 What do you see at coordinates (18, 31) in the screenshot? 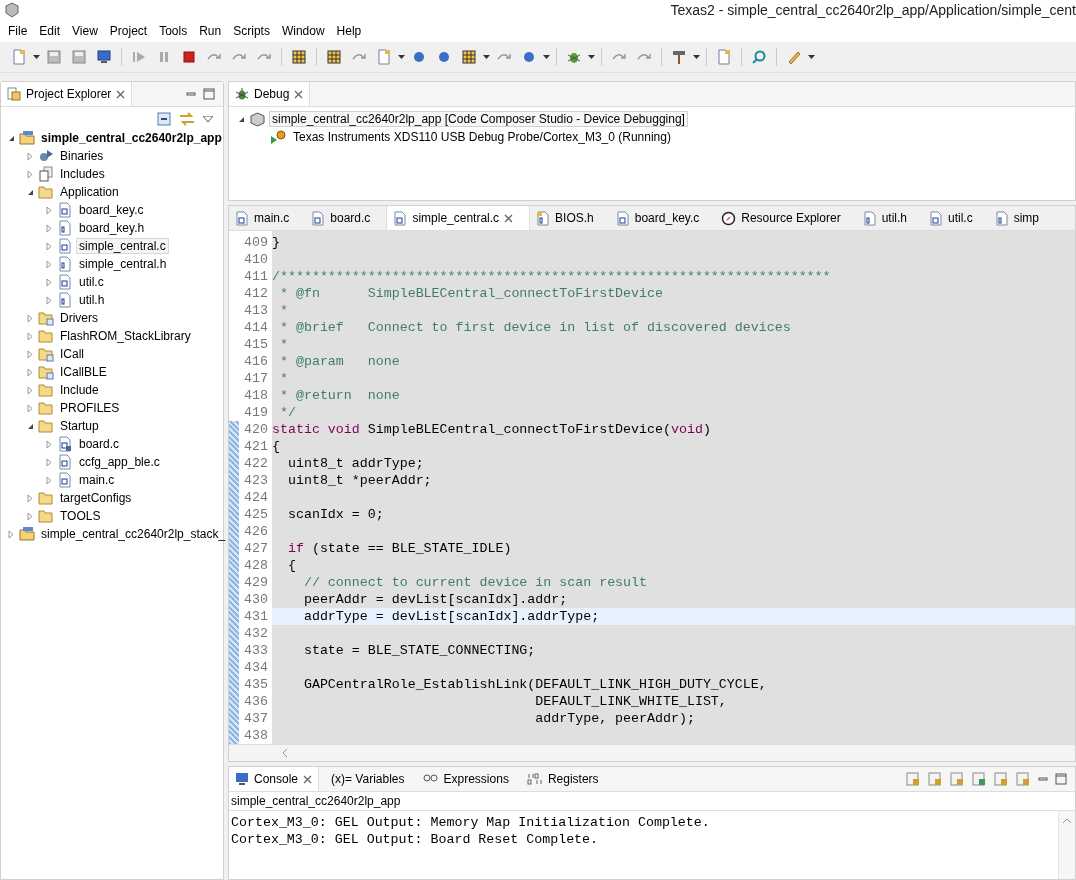
I see `menu-item: File` at bounding box center [18, 31].